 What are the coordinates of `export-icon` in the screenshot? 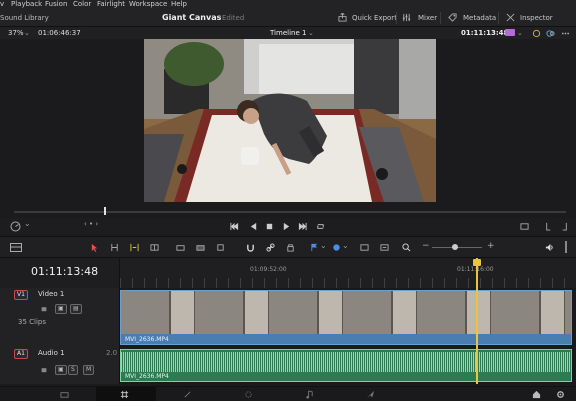 It's located at (342, 17).